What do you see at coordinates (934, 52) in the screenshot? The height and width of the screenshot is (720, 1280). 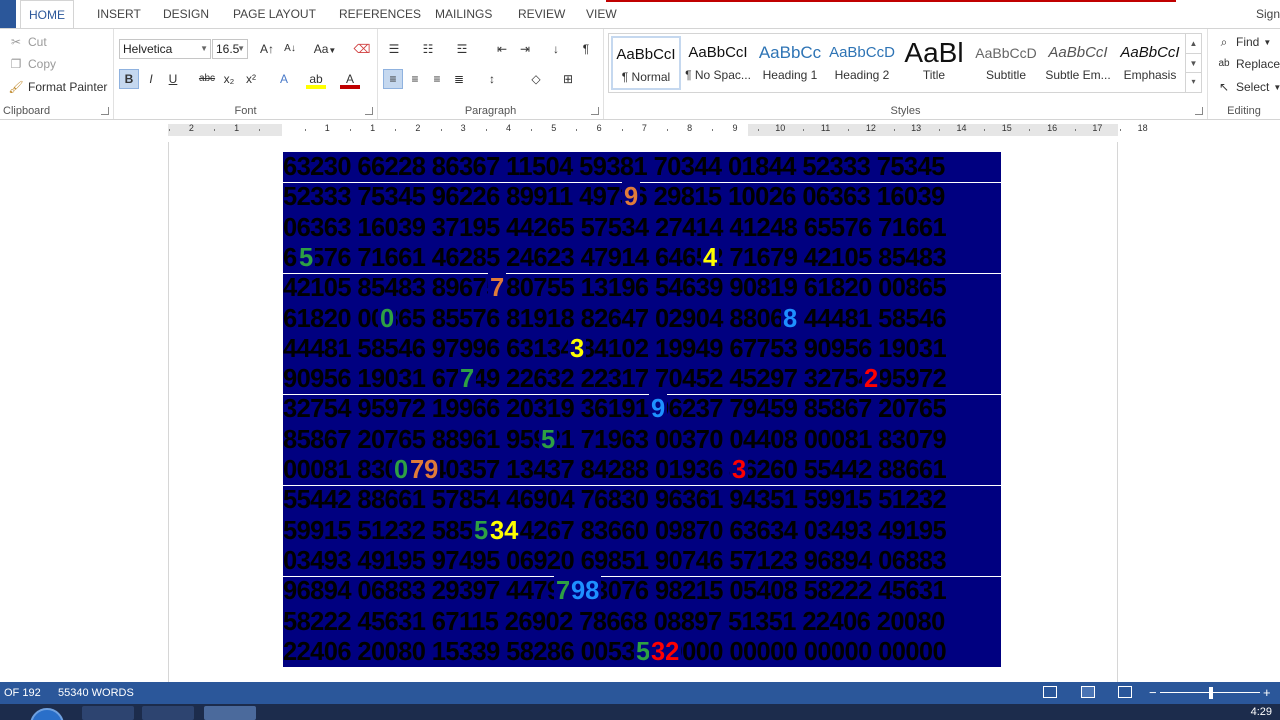 I see `style-sample: AaBl` at bounding box center [934, 52].